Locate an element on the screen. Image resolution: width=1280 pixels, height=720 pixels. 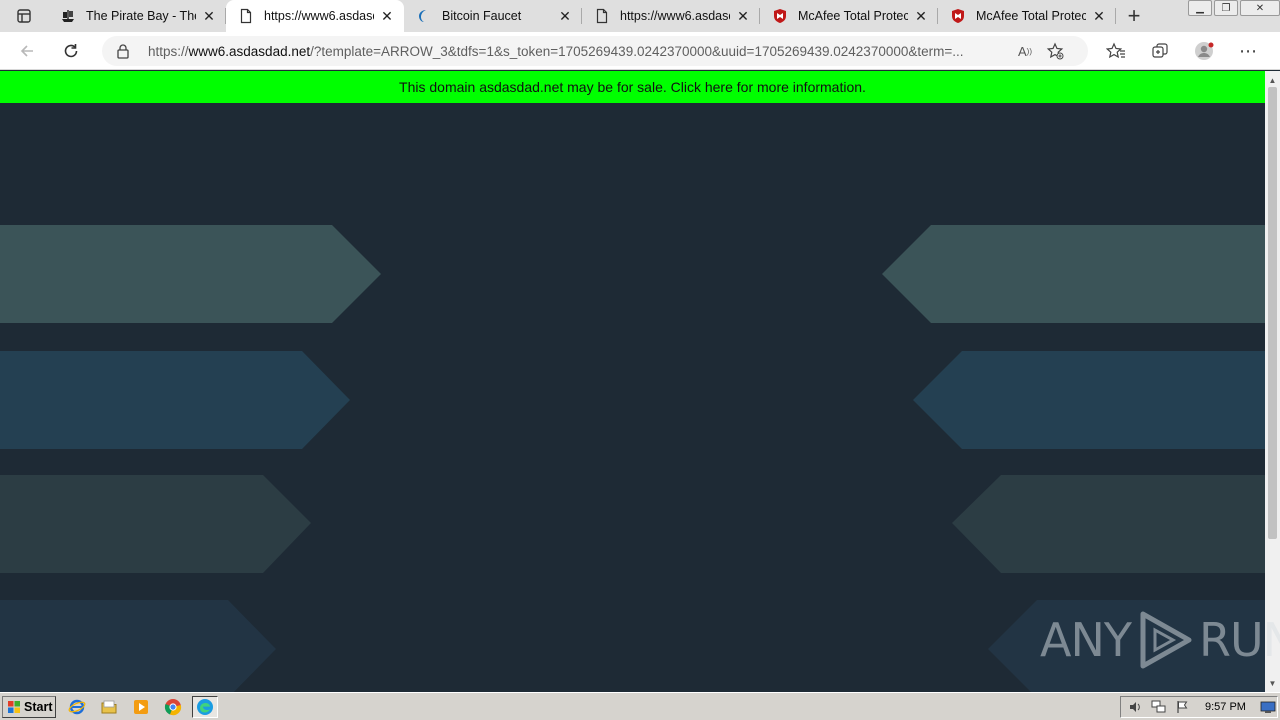
back-button is located at coordinates (27, 51).